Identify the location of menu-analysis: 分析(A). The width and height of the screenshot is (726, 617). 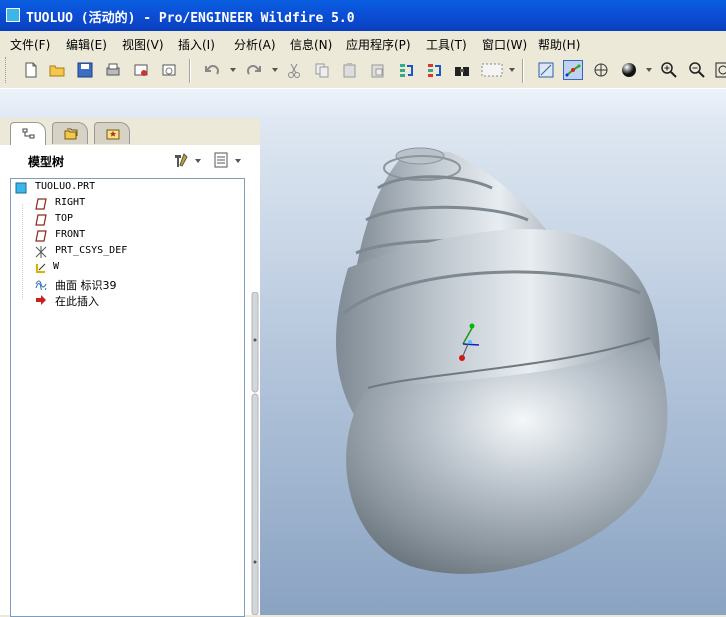
(255, 44).